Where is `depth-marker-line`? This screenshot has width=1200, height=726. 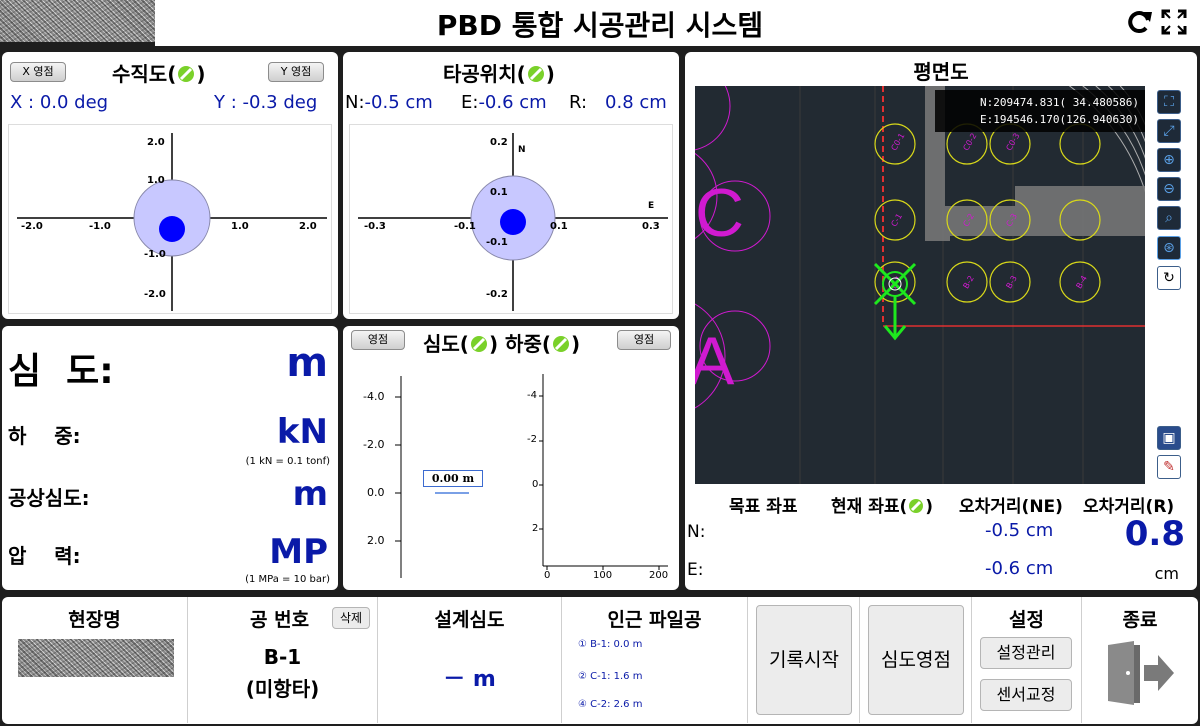 depth-marker-line is located at coordinates (452, 493).